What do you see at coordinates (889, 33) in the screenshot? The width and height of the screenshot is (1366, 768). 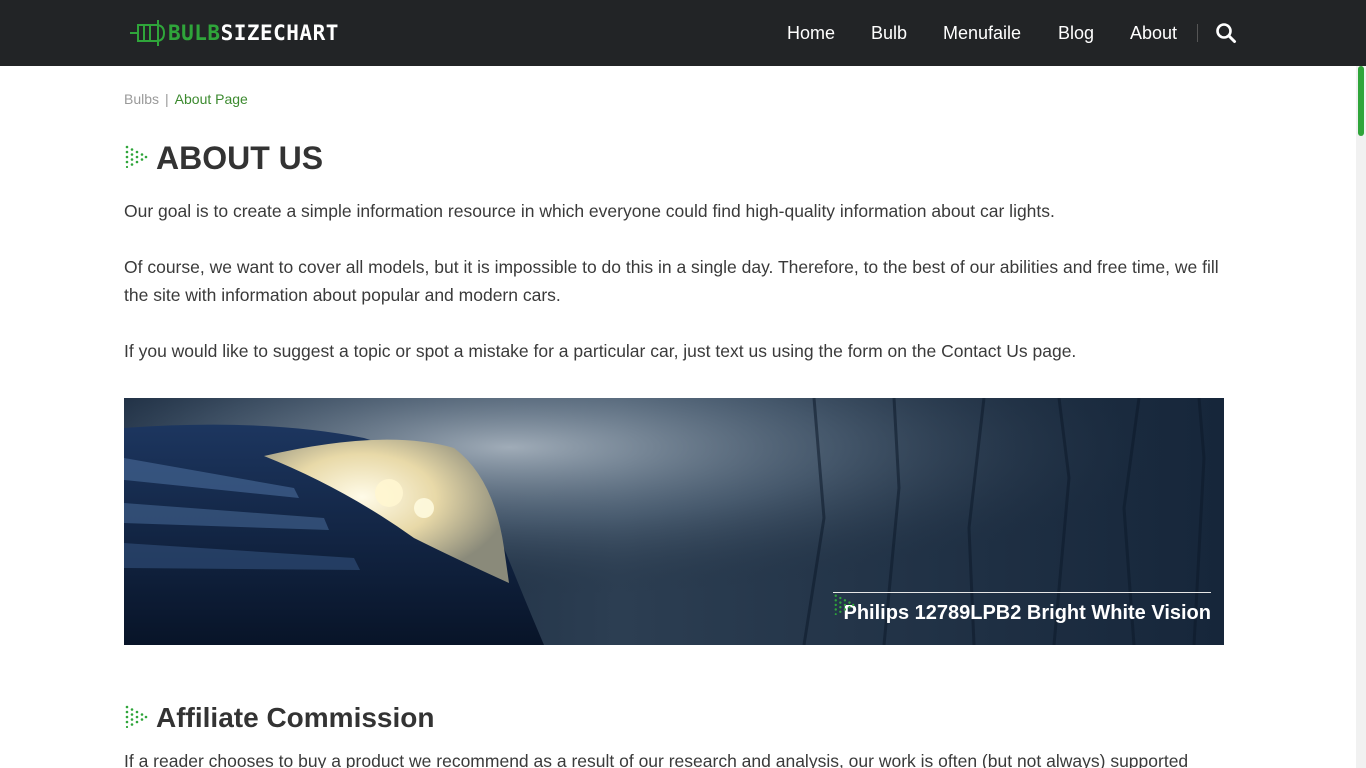 I see `nav-bulb: Bulb` at bounding box center [889, 33].